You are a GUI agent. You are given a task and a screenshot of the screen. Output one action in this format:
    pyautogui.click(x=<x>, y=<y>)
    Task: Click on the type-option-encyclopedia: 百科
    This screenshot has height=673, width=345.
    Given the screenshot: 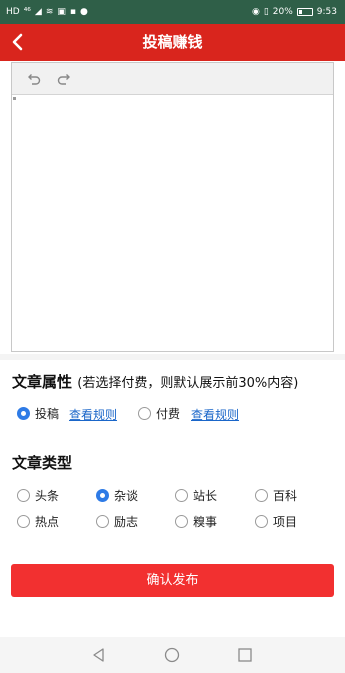 What is the action you would take?
    pyautogui.click(x=276, y=495)
    